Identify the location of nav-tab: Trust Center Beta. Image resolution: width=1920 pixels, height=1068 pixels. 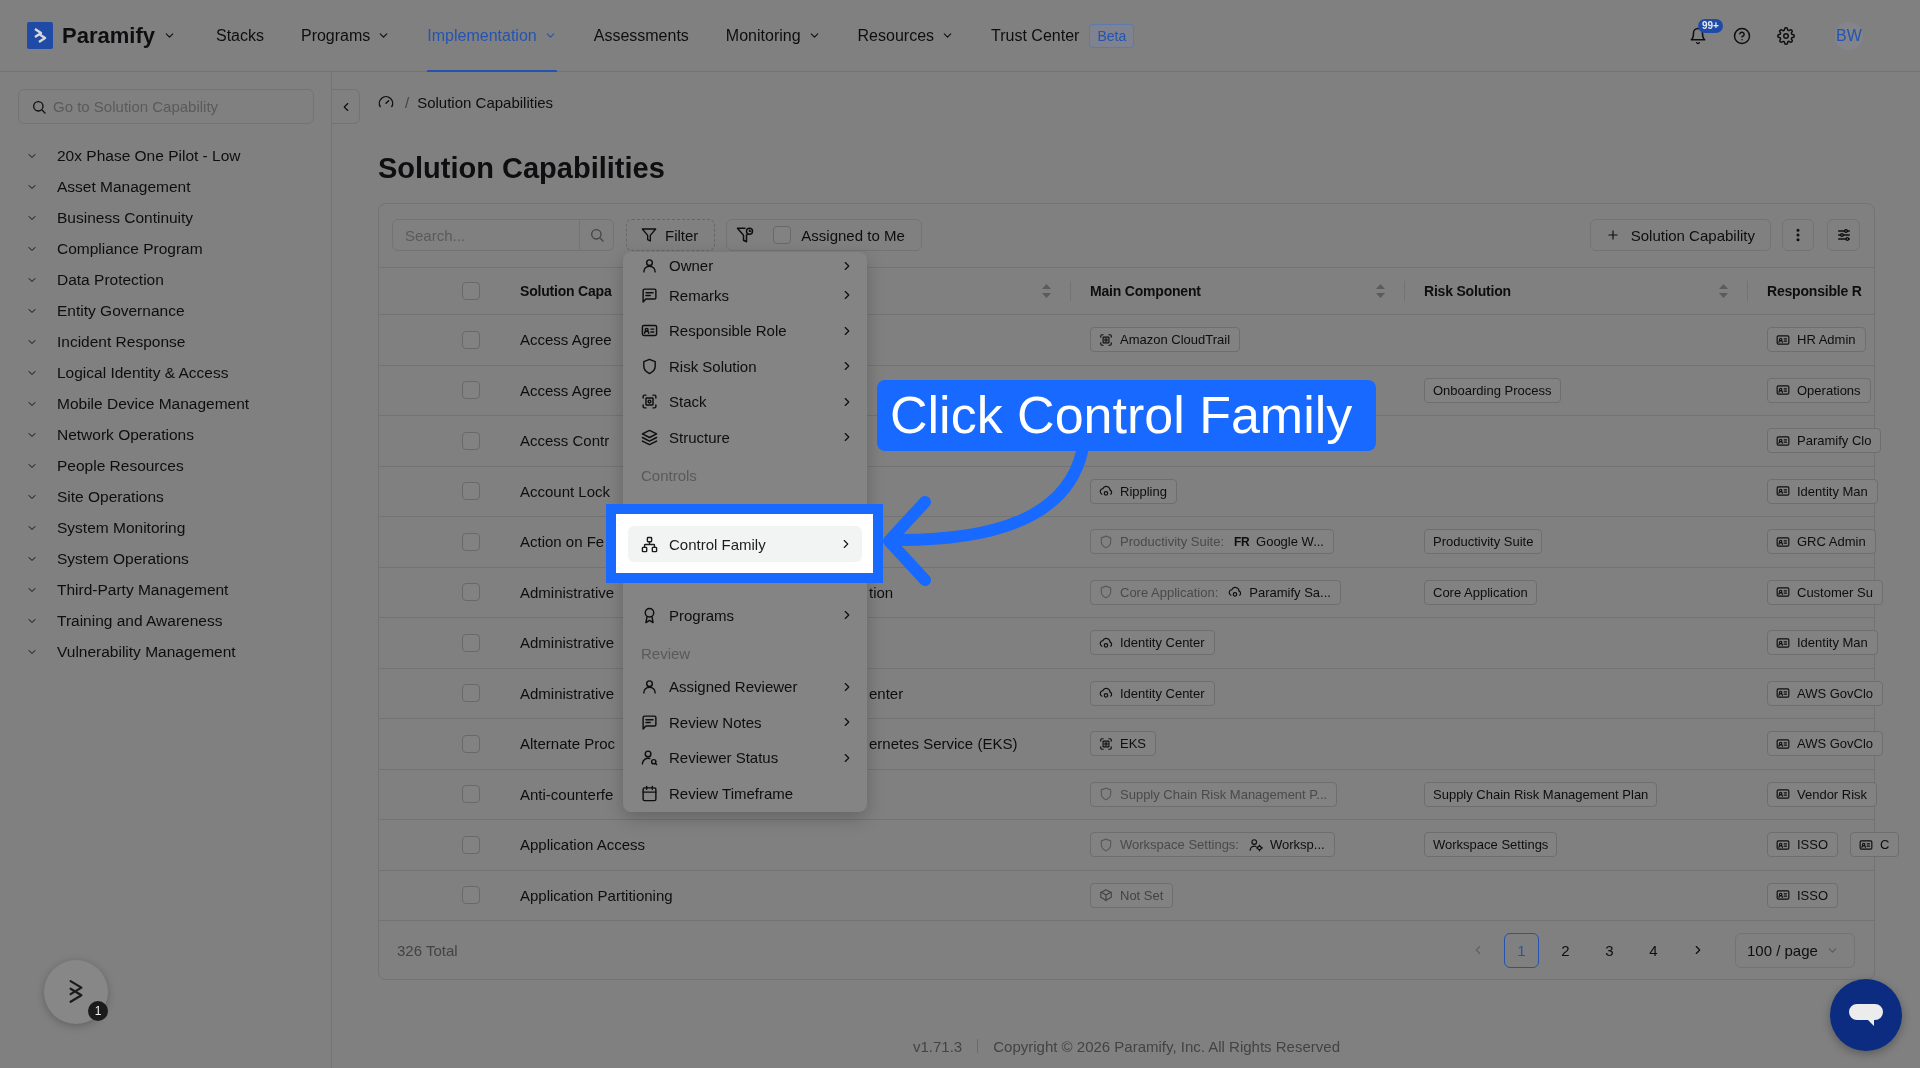
(1063, 36).